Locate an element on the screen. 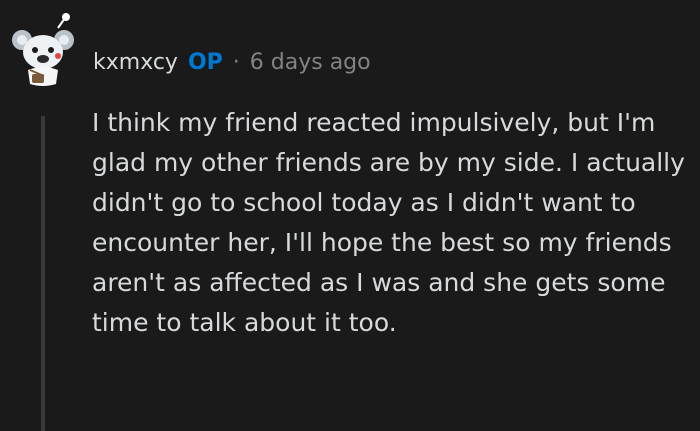  user-avatar is located at coordinates (43, 50).